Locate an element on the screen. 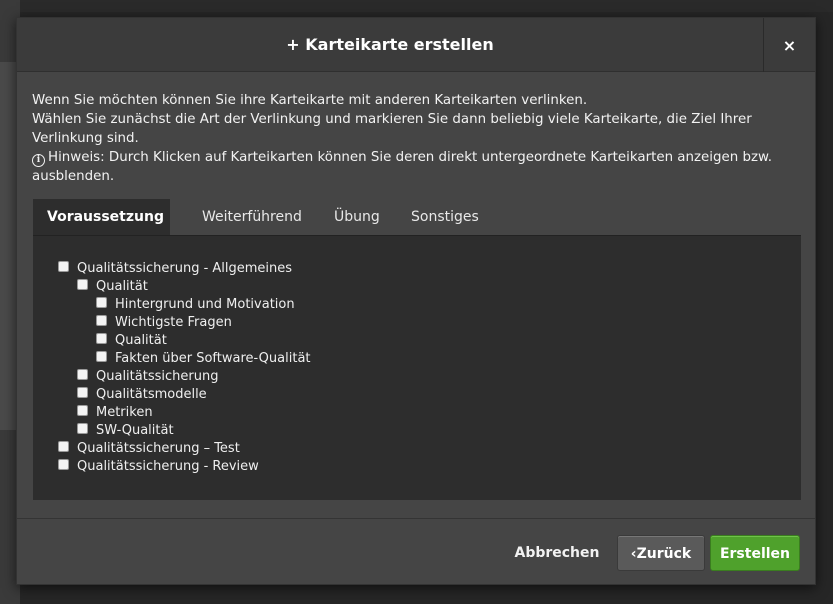  tree-item: Hintergrund und Motivation is located at coordinates (195, 305).